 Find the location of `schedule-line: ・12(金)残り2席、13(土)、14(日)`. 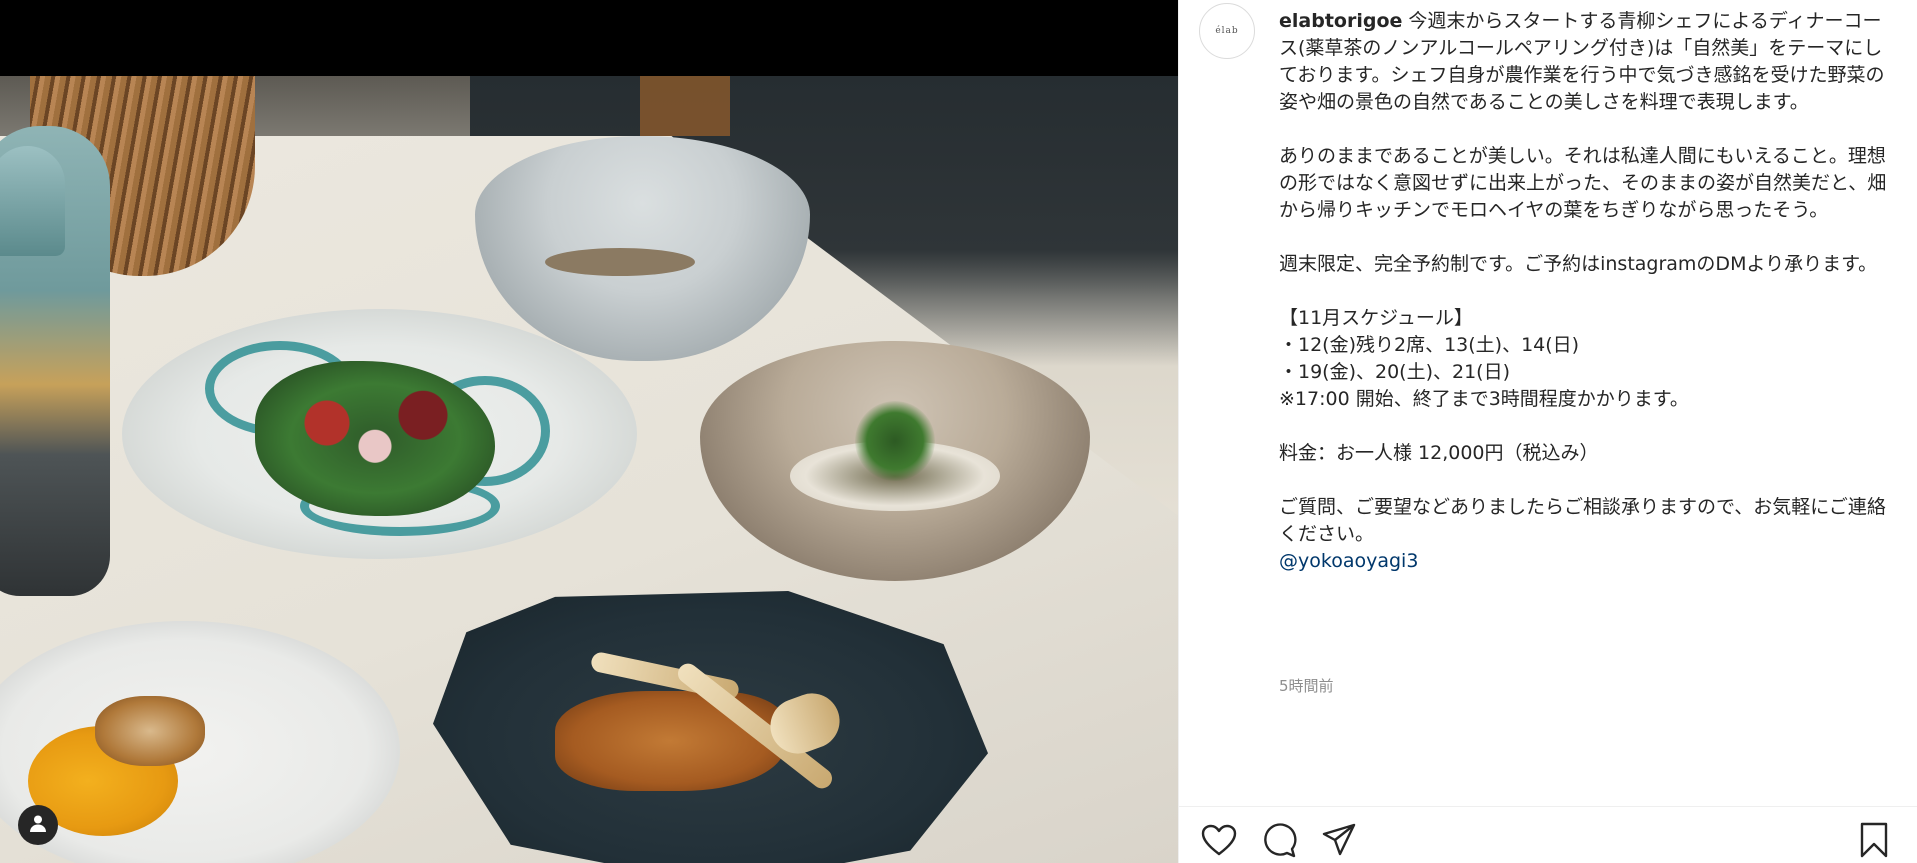

schedule-line: ・12(金)残り2席、13(土)、14(日) is located at coordinates (1429, 345).